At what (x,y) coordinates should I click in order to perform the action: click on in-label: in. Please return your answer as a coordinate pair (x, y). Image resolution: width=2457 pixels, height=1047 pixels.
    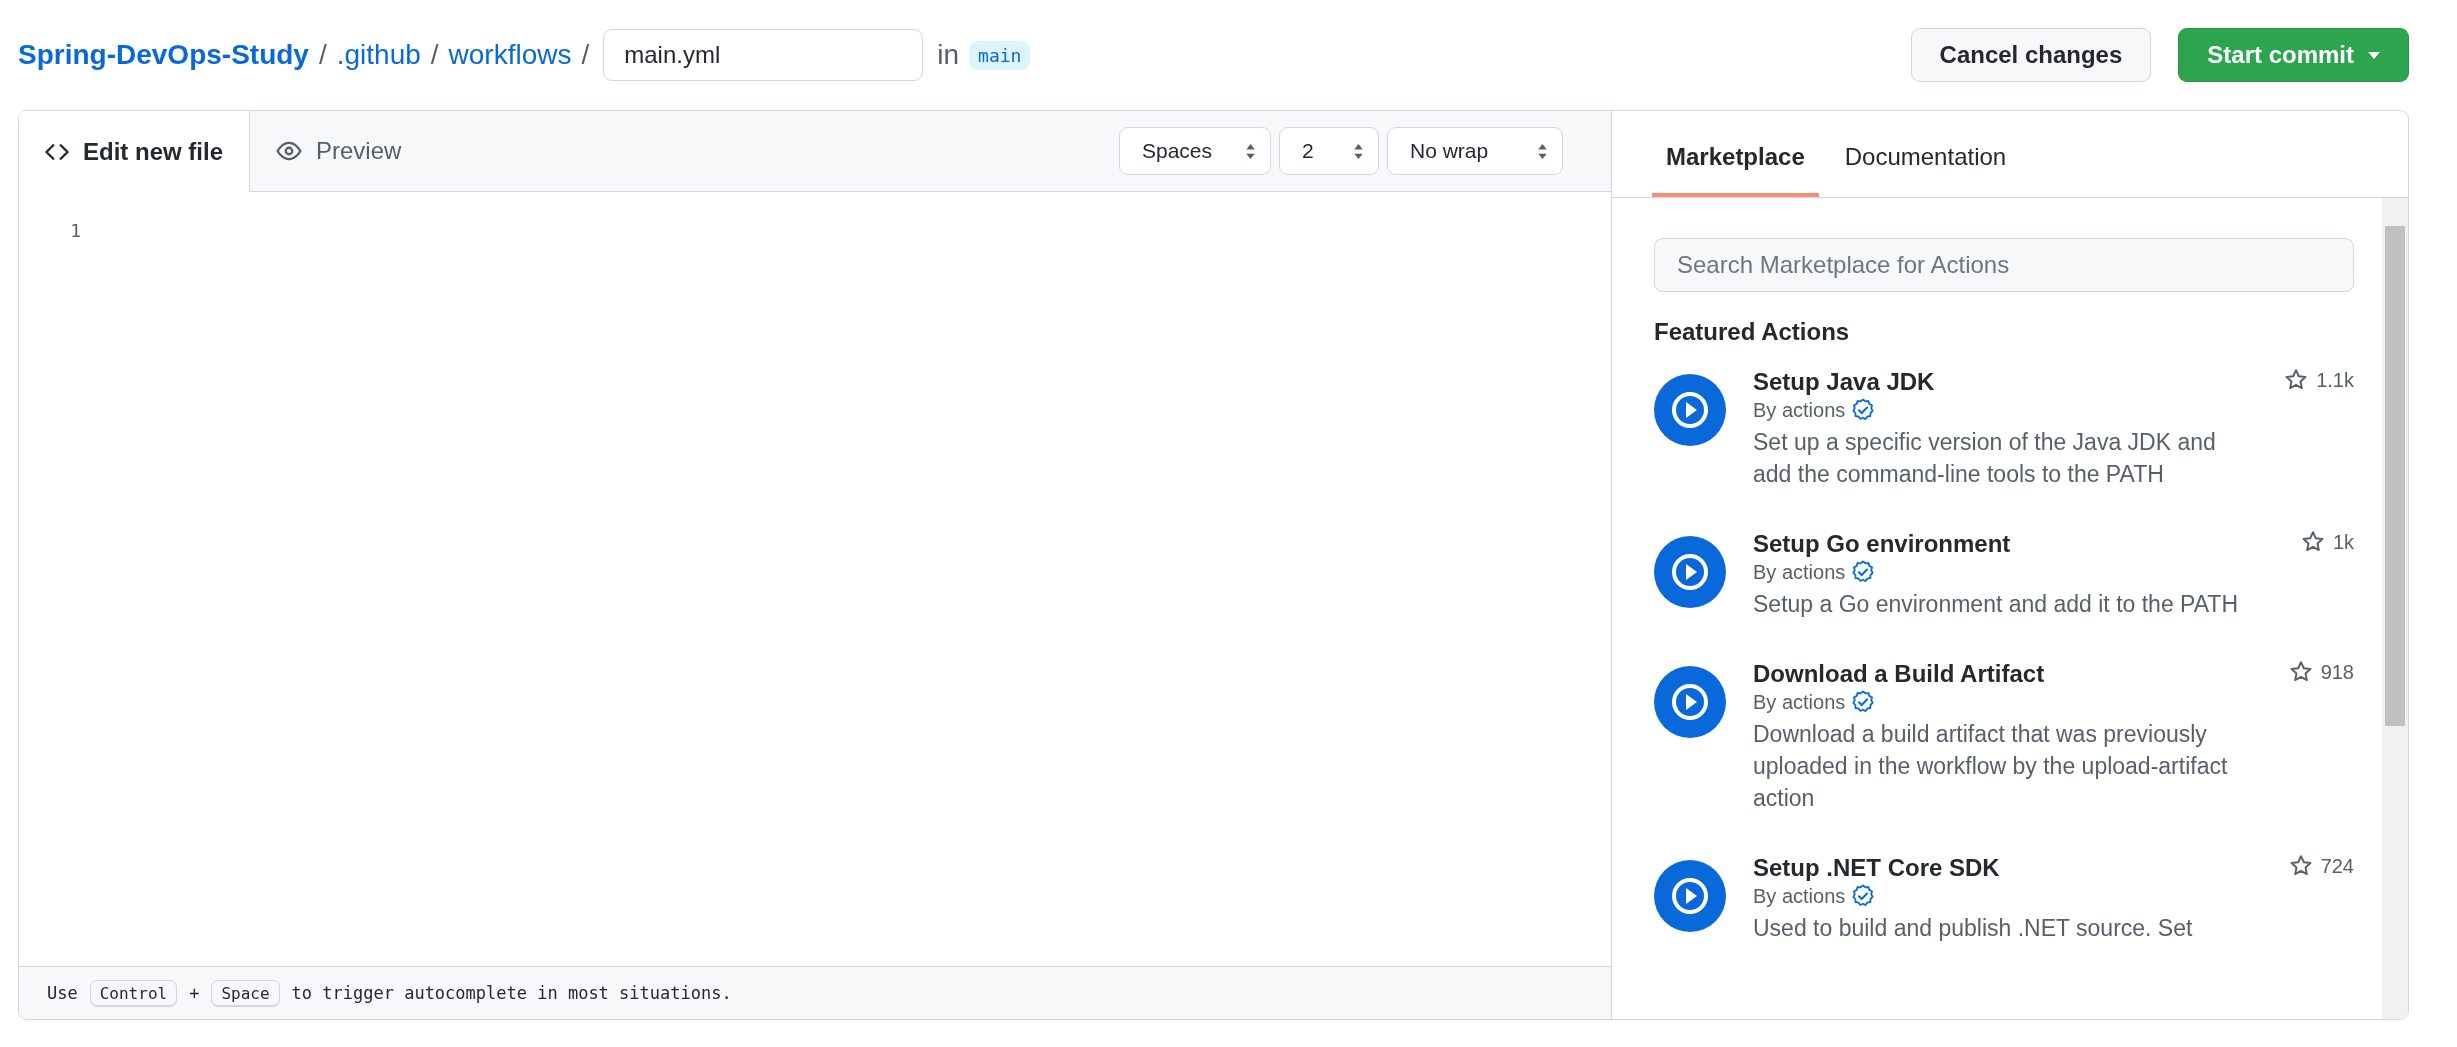
    Looking at the image, I should click on (948, 55).